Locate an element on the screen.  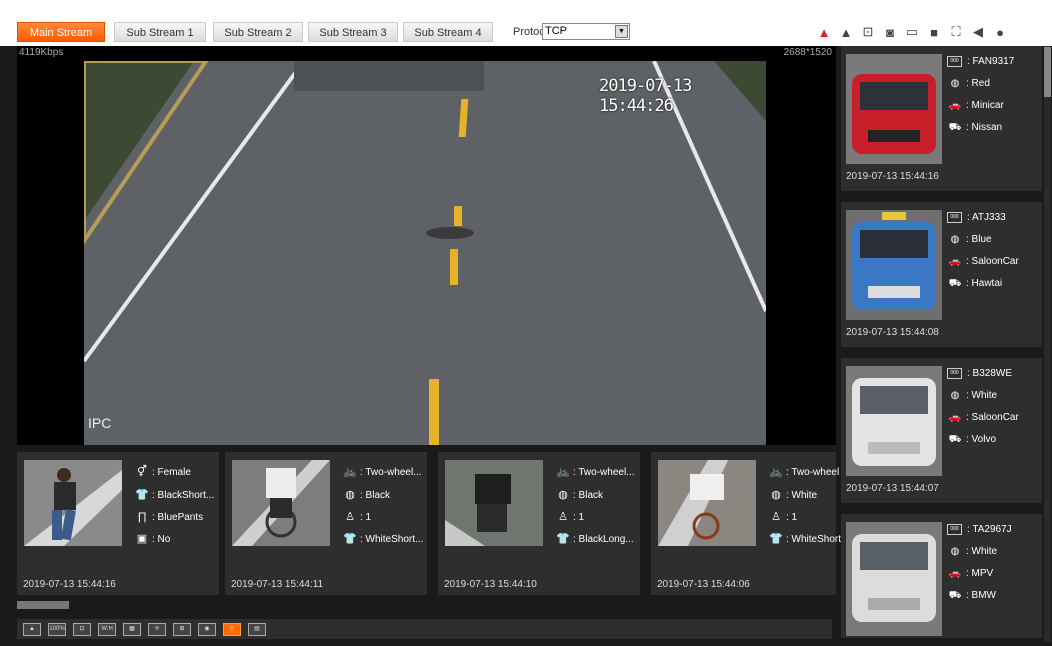
bag-icon: ▣ is located at coordinates (142, 539).